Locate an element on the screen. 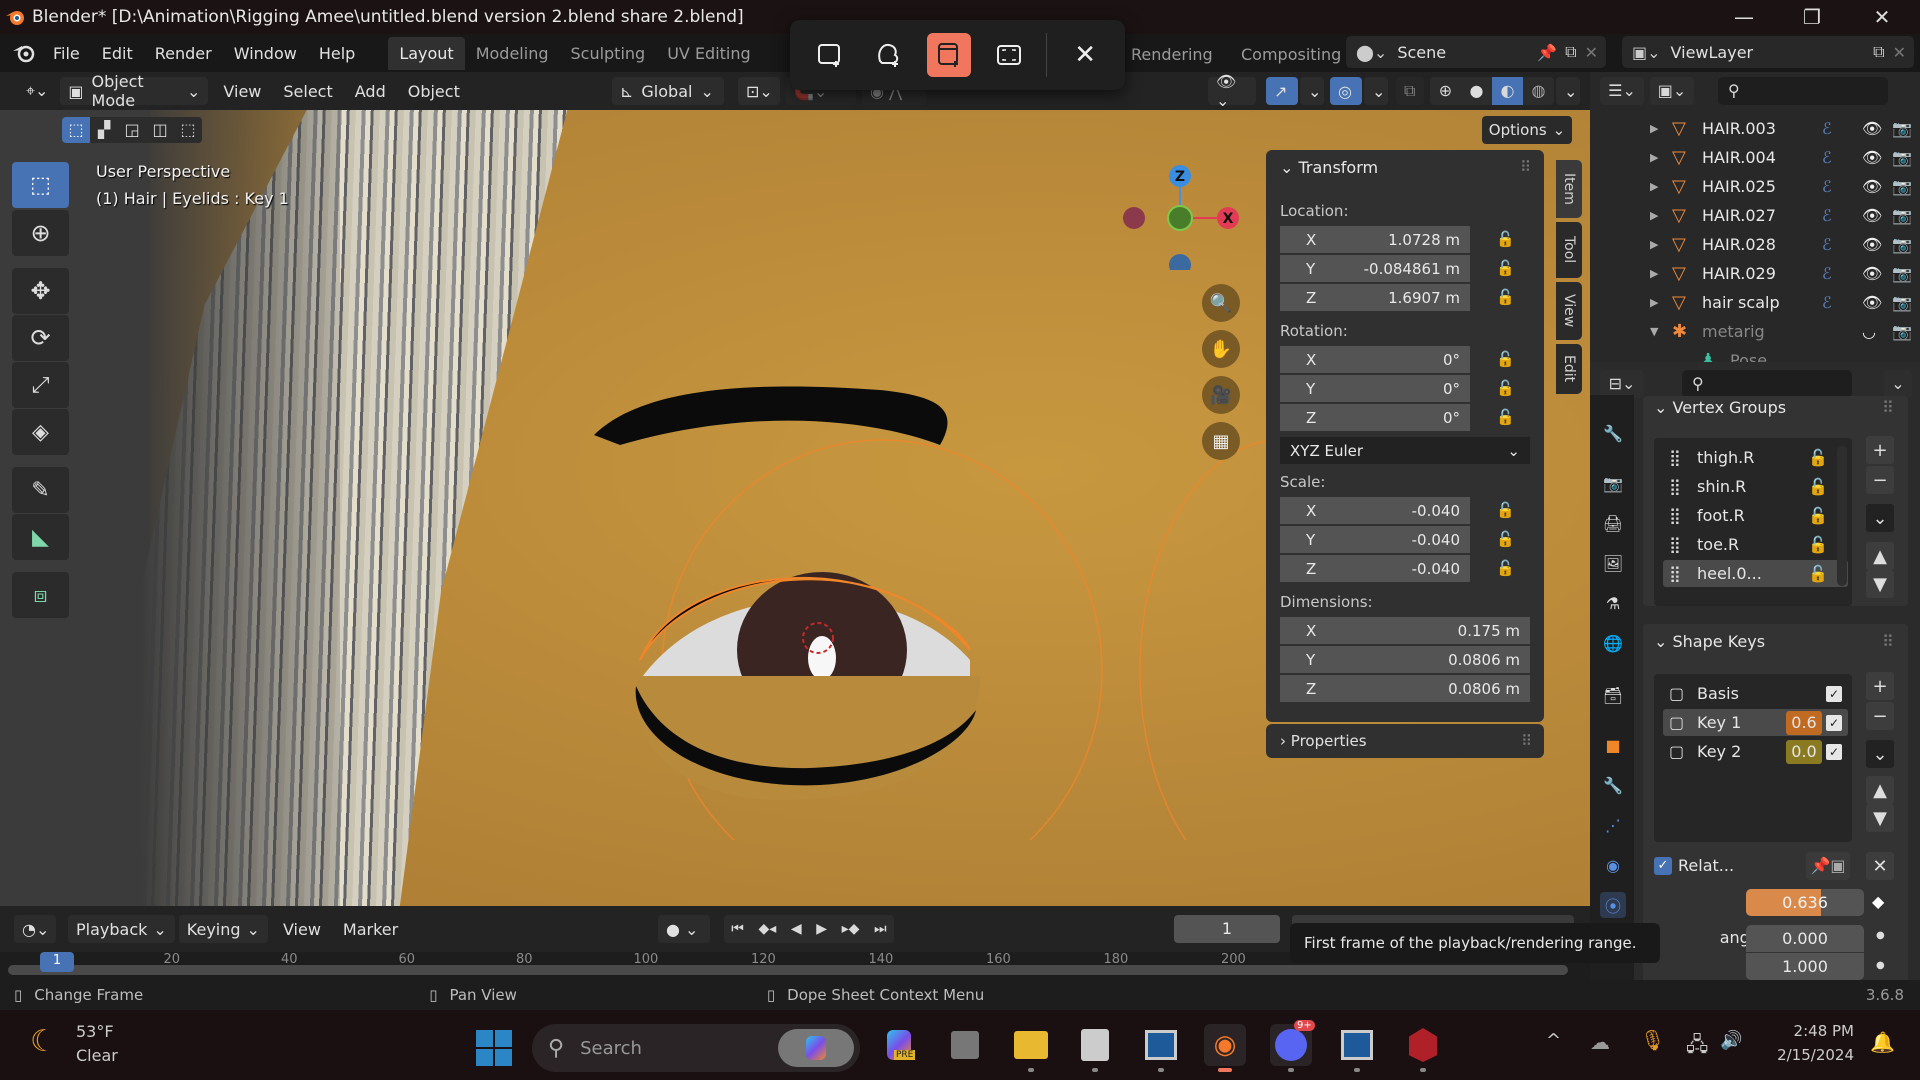 The width and height of the screenshot is (1920, 1080). shape-key-row: ▢ Key 1 0.6 ✓ is located at coordinates (1755, 722).